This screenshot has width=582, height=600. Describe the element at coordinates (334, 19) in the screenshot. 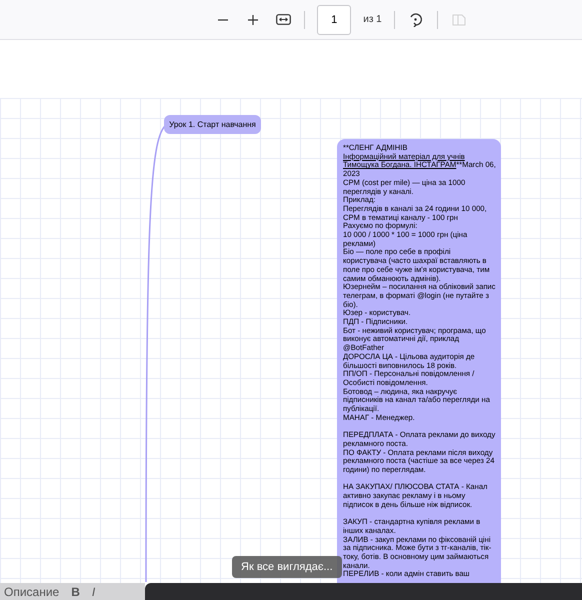

I see `page-number-field: 1` at that location.